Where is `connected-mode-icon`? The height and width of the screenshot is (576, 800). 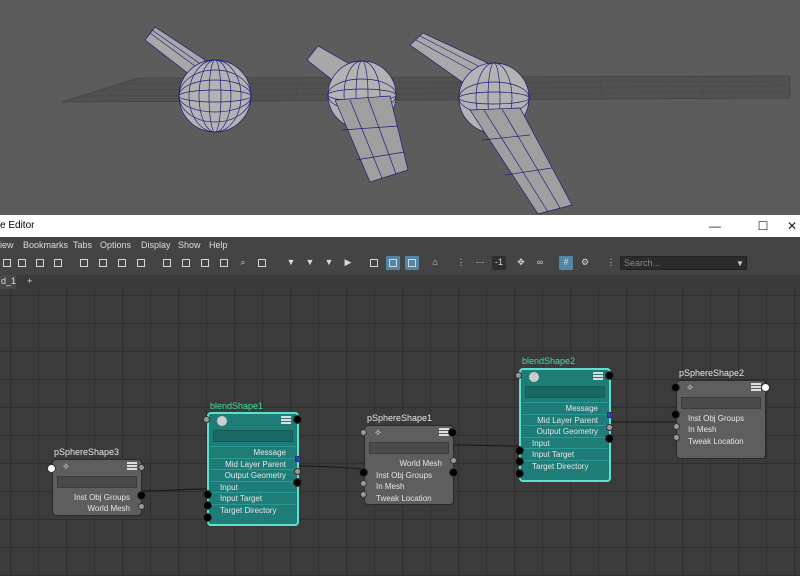
connected-mode-icon is located at coordinates (186, 263).